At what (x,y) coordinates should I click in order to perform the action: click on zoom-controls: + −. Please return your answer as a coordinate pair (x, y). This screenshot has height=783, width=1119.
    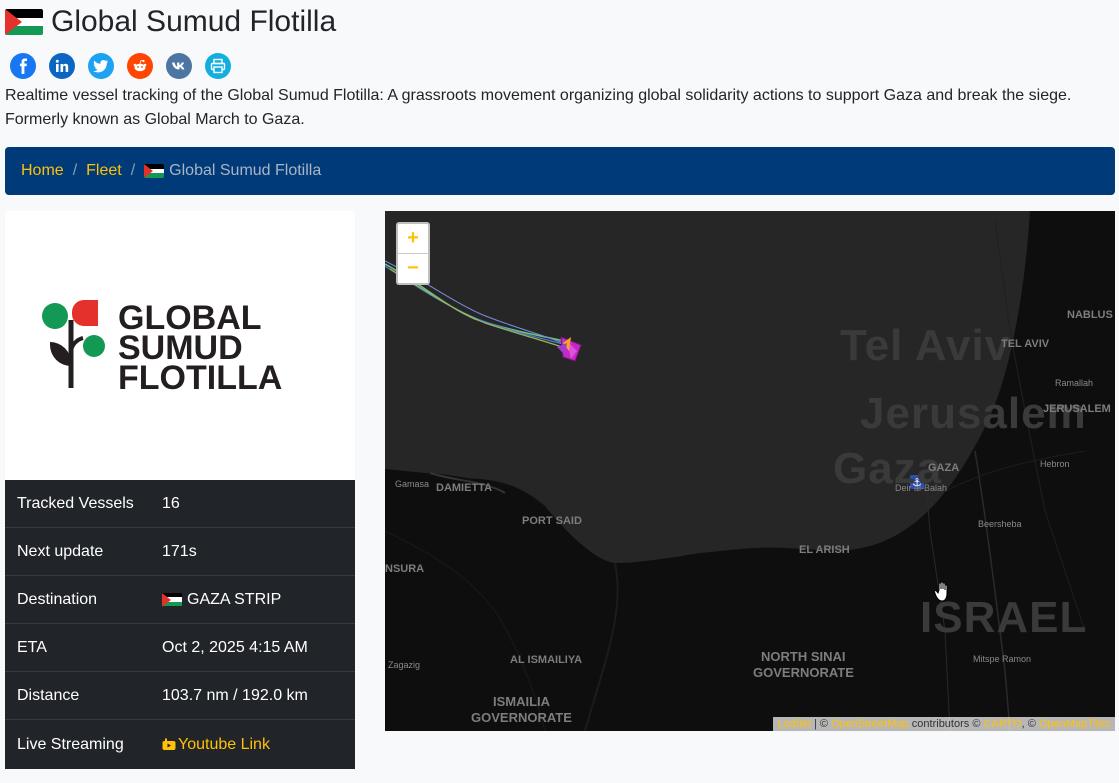
    Looking at the image, I should click on (413, 253).